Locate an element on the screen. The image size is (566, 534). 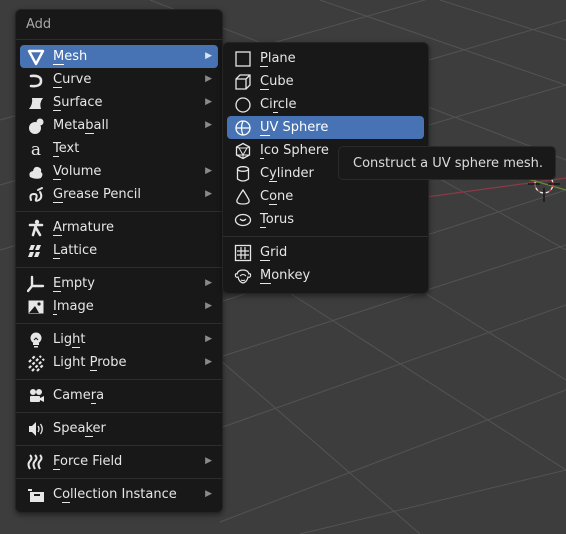
metaball-icon is located at coordinates (36, 126).